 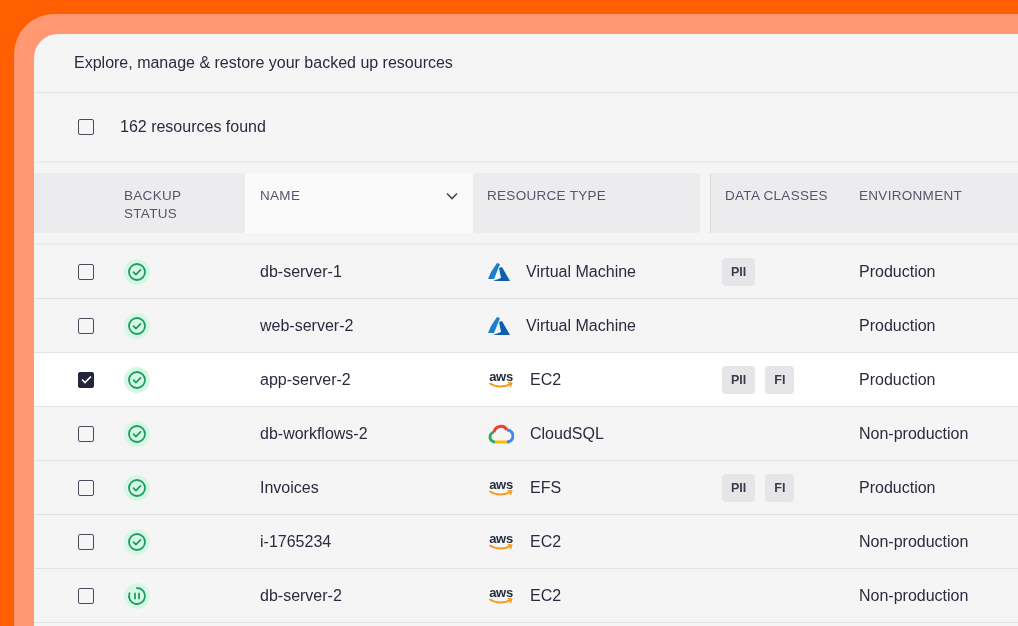 I want to click on column-header: DATA CLASSES, so click(x=777, y=203).